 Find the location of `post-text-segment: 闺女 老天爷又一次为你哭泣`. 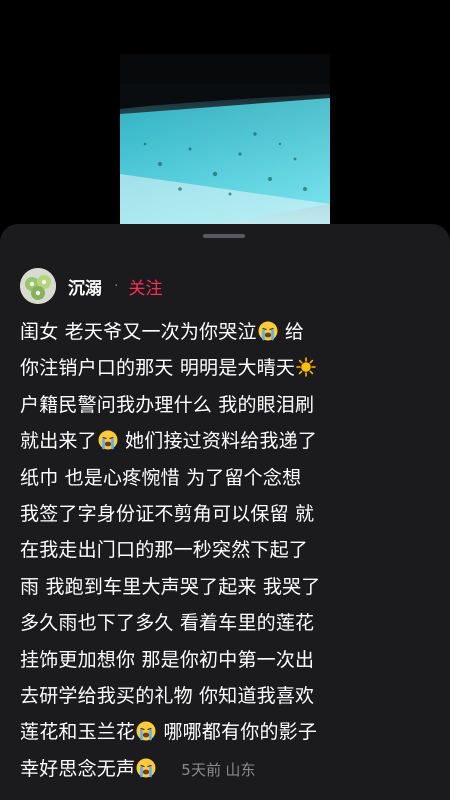

post-text-segment: 闺女 老天爷又一次为你哭泣 is located at coordinates (138, 332).